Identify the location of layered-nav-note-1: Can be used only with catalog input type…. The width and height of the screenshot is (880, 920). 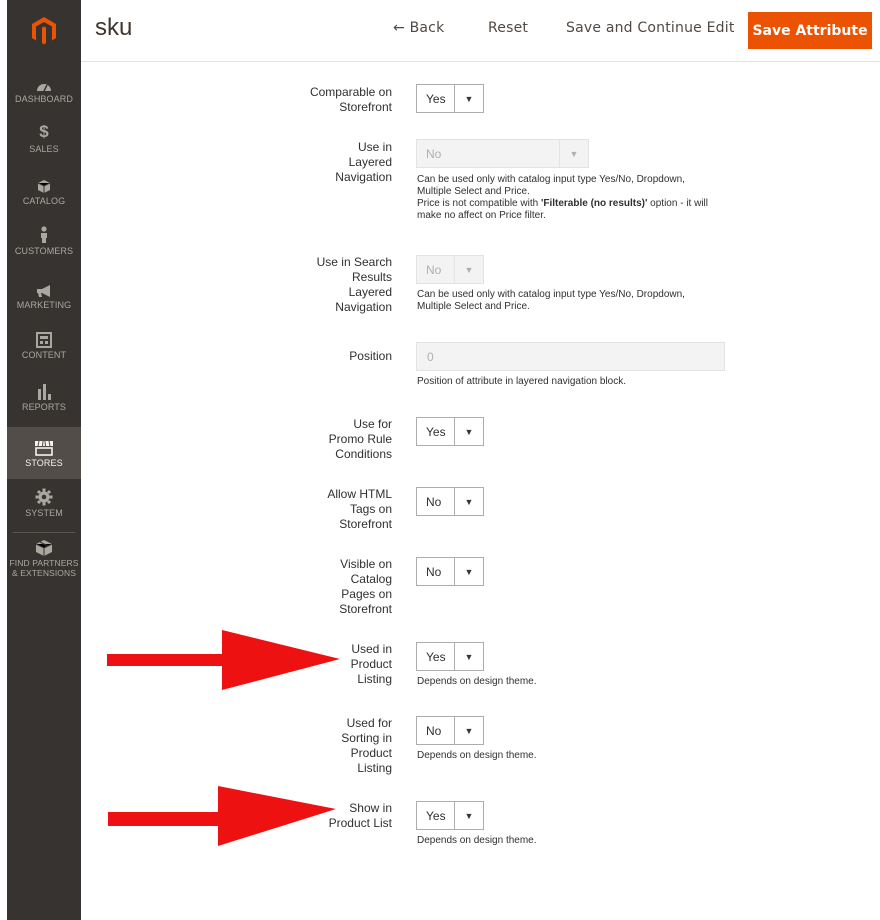
(551, 185).